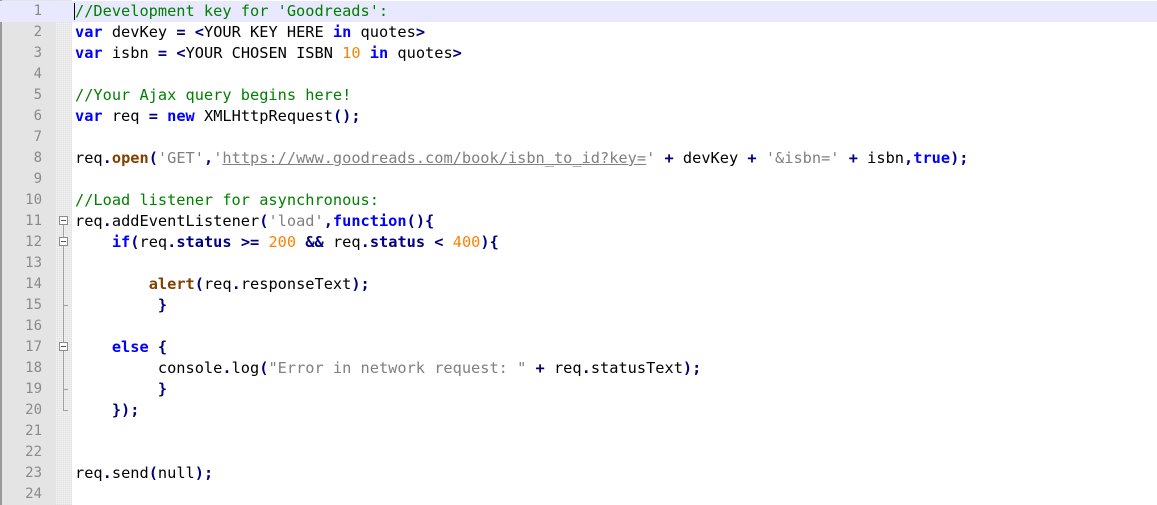  I want to click on code-line: 9, so click(578, 179).